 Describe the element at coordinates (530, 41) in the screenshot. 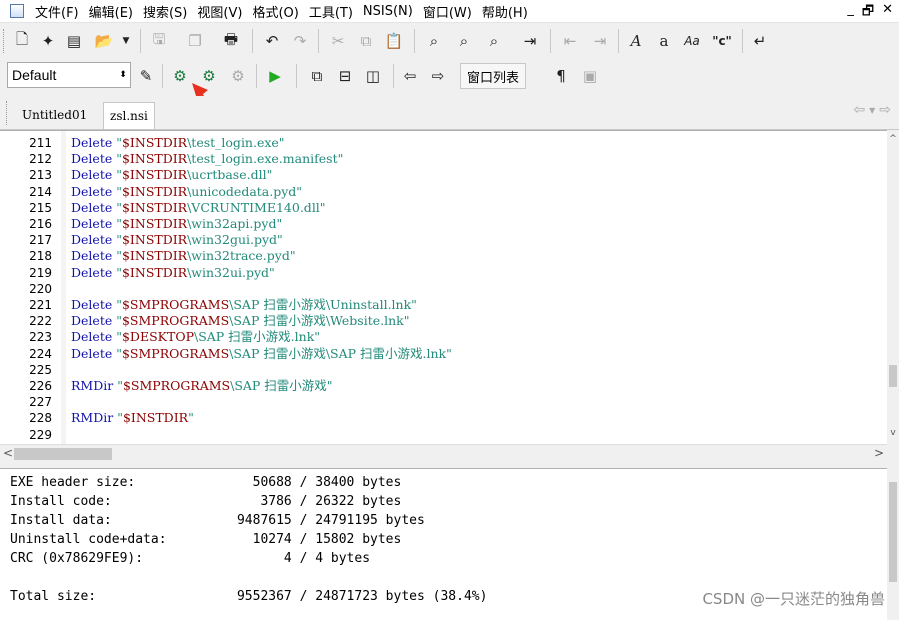

I see `goto-line-icon: ⇥` at that location.